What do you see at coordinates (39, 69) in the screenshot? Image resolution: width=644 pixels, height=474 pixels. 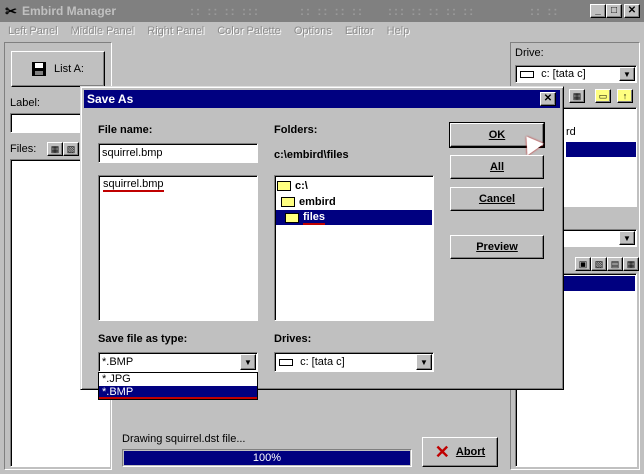 I see `floppy-disk-icon` at bounding box center [39, 69].